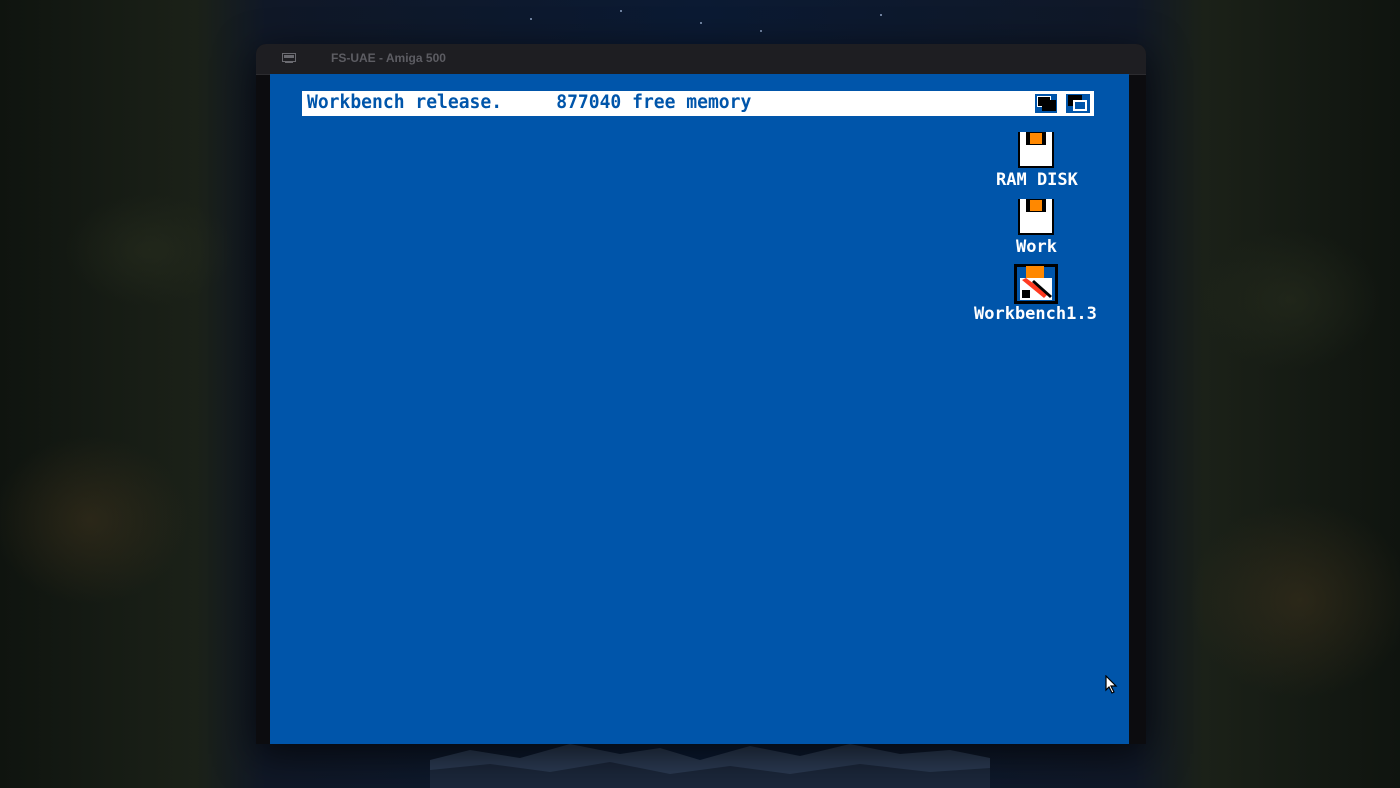 This screenshot has height=788, width=1400. What do you see at coordinates (1036, 284) in the screenshot?
I see `workbench-disk-icon` at bounding box center [1036, 284].